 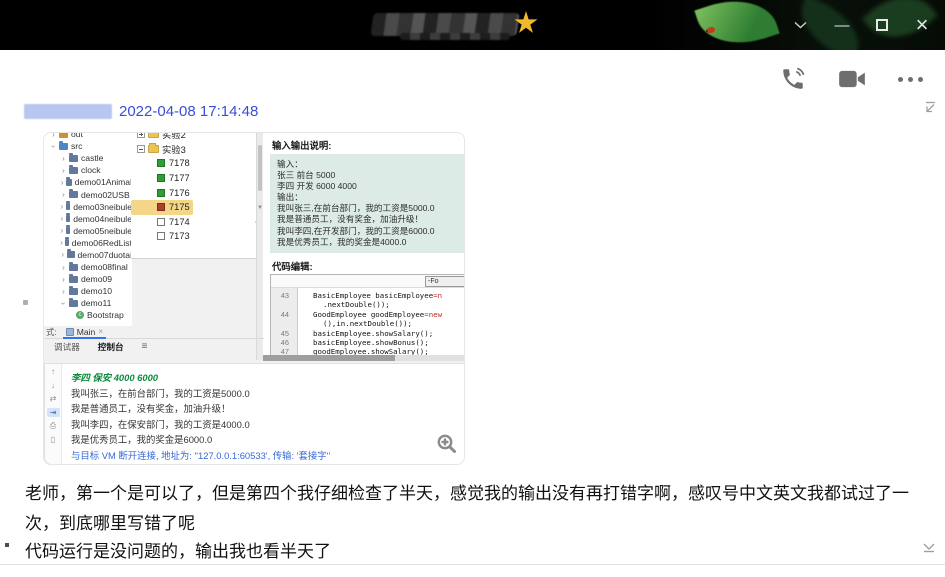 I want to click on tree-item: › castle, so click(x=88, y=158).